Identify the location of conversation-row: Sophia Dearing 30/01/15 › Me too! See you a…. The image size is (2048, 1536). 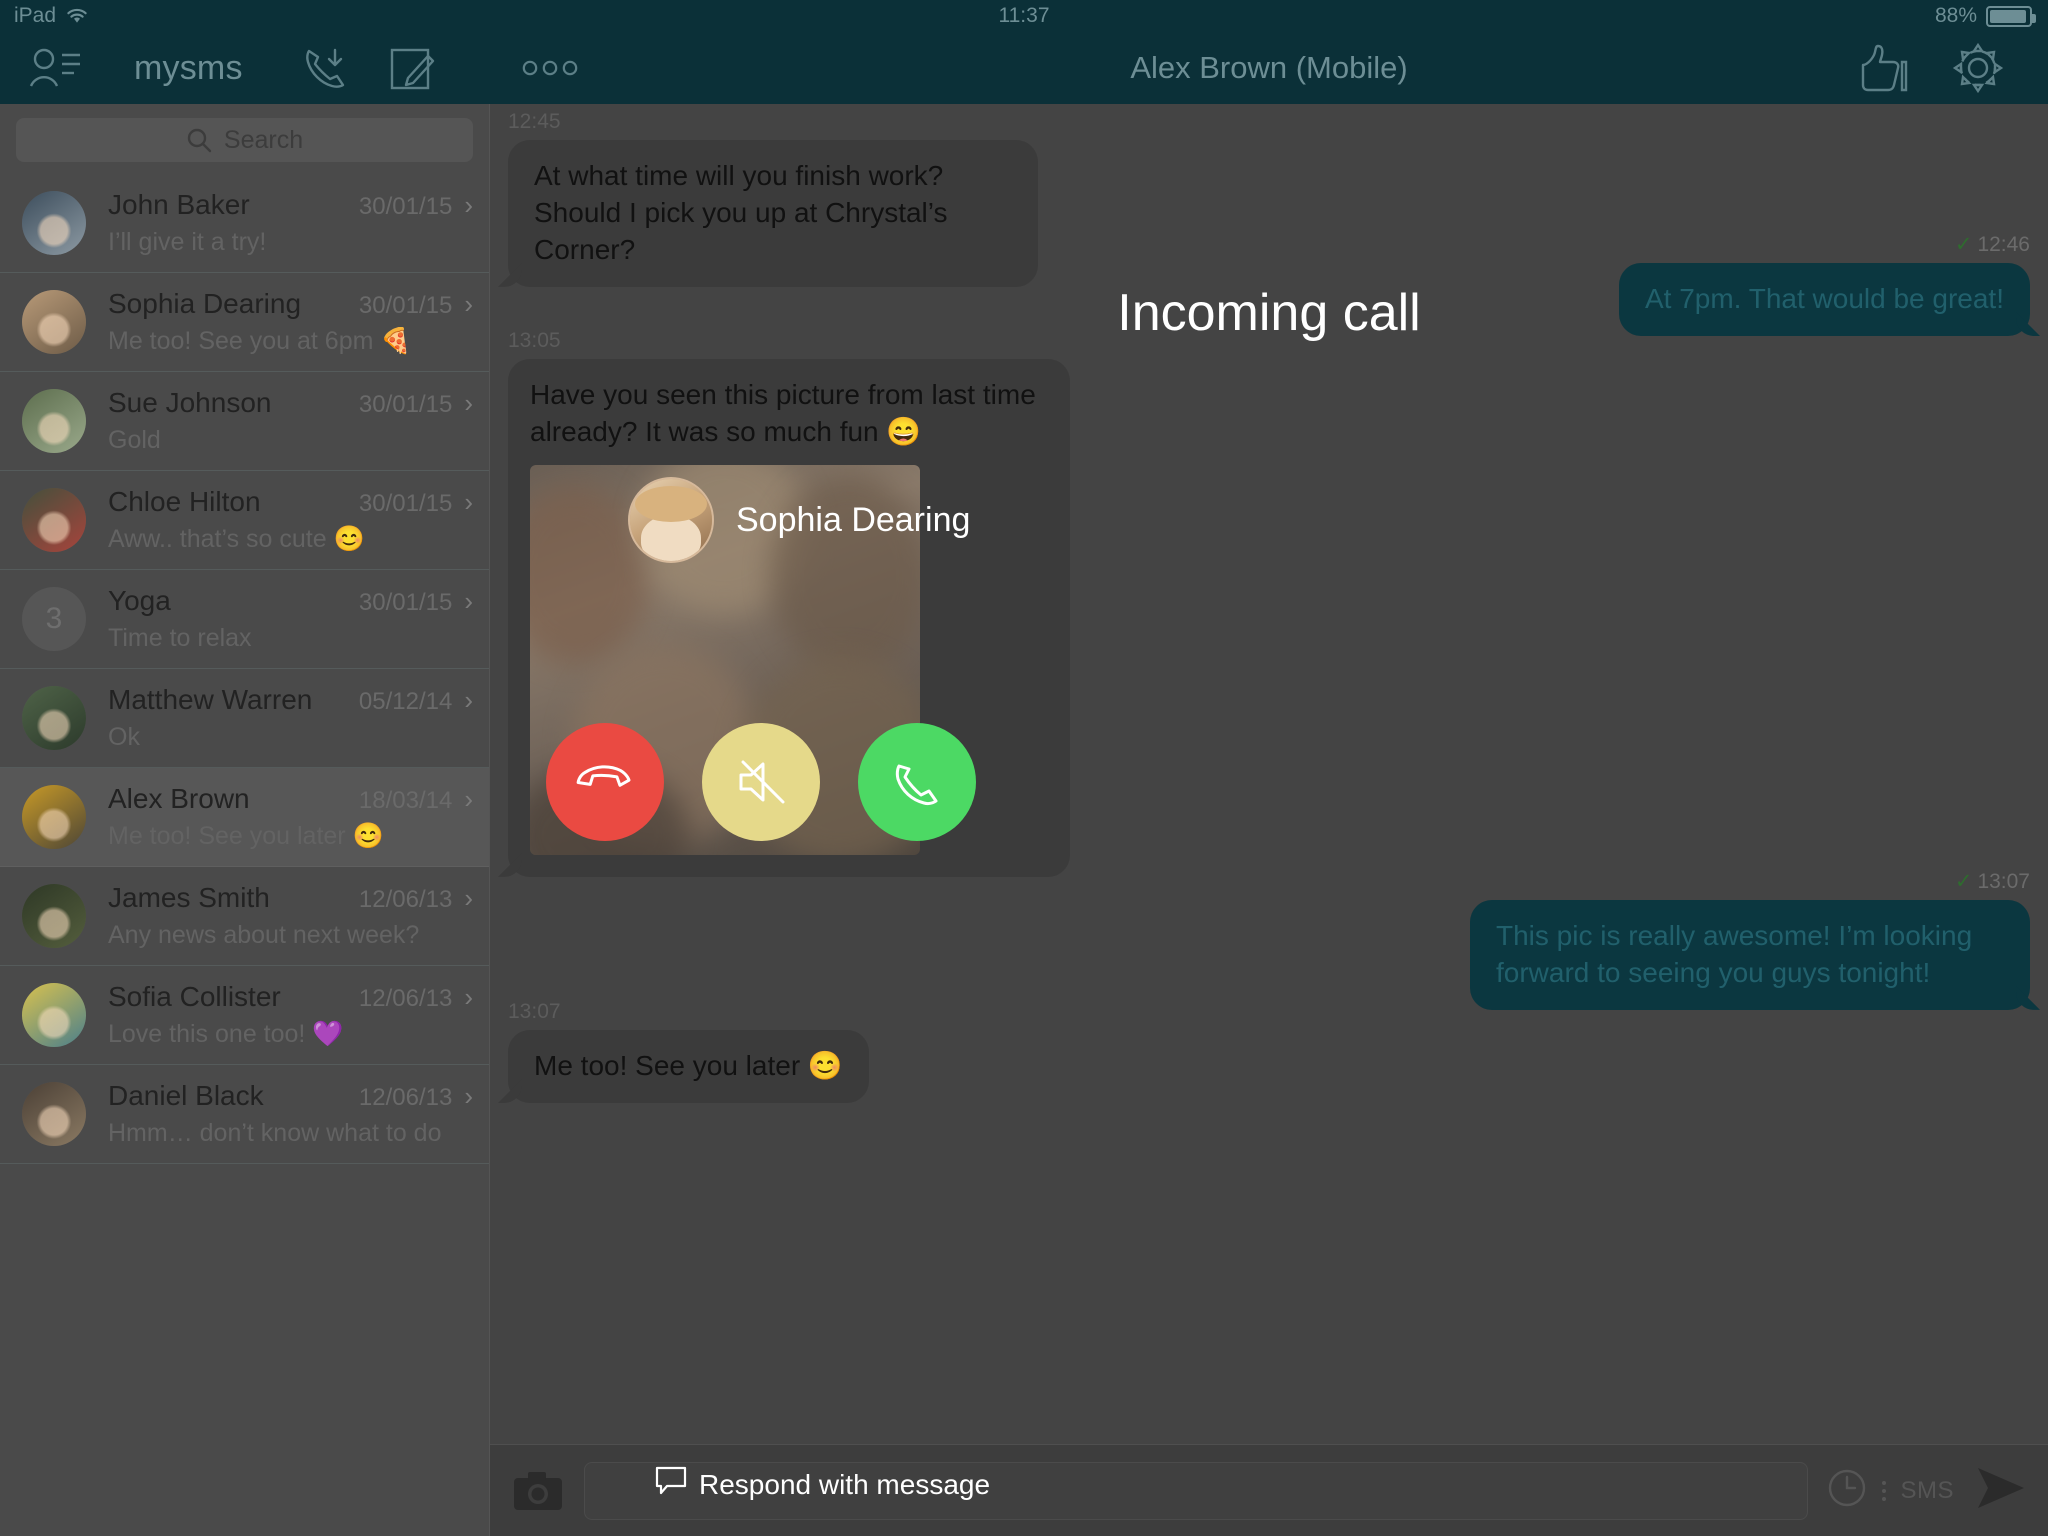
(244, 322).